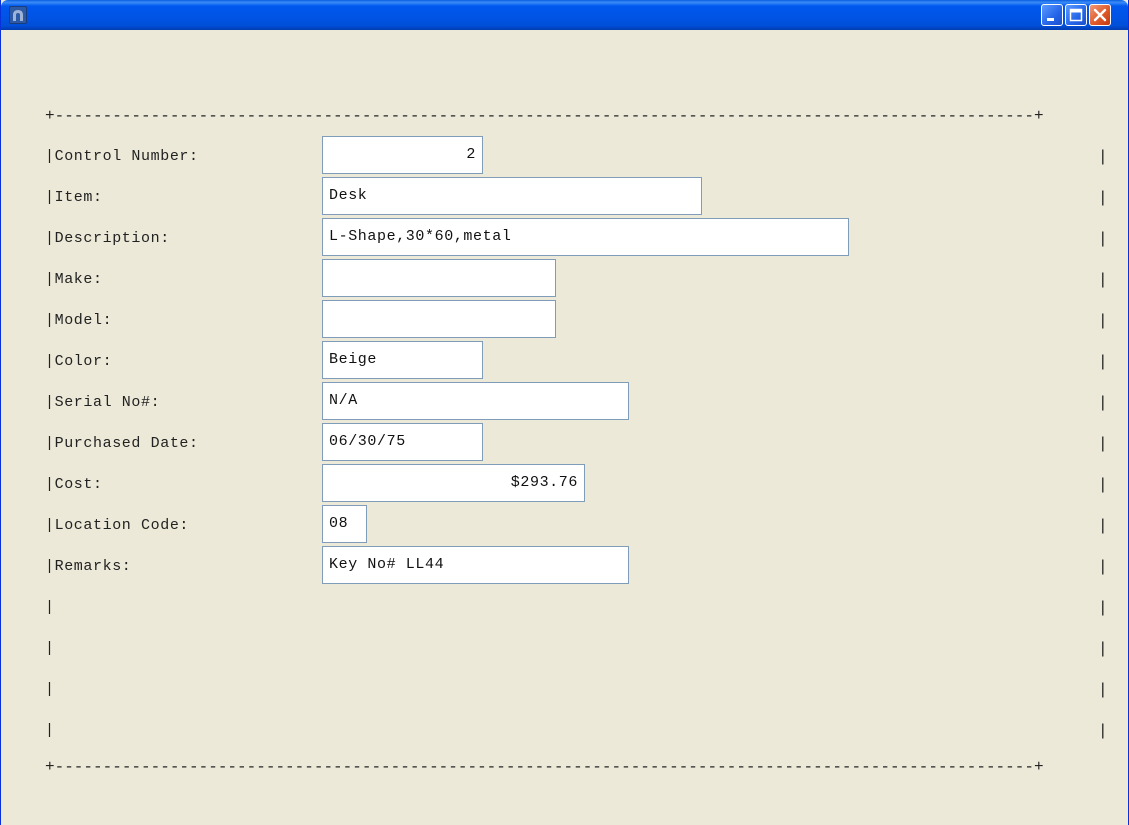  What do you see at coordinates (88, 566) in the screenshot?
I see `remarks-label: |Remarks:` at bounding box center [88, 566].